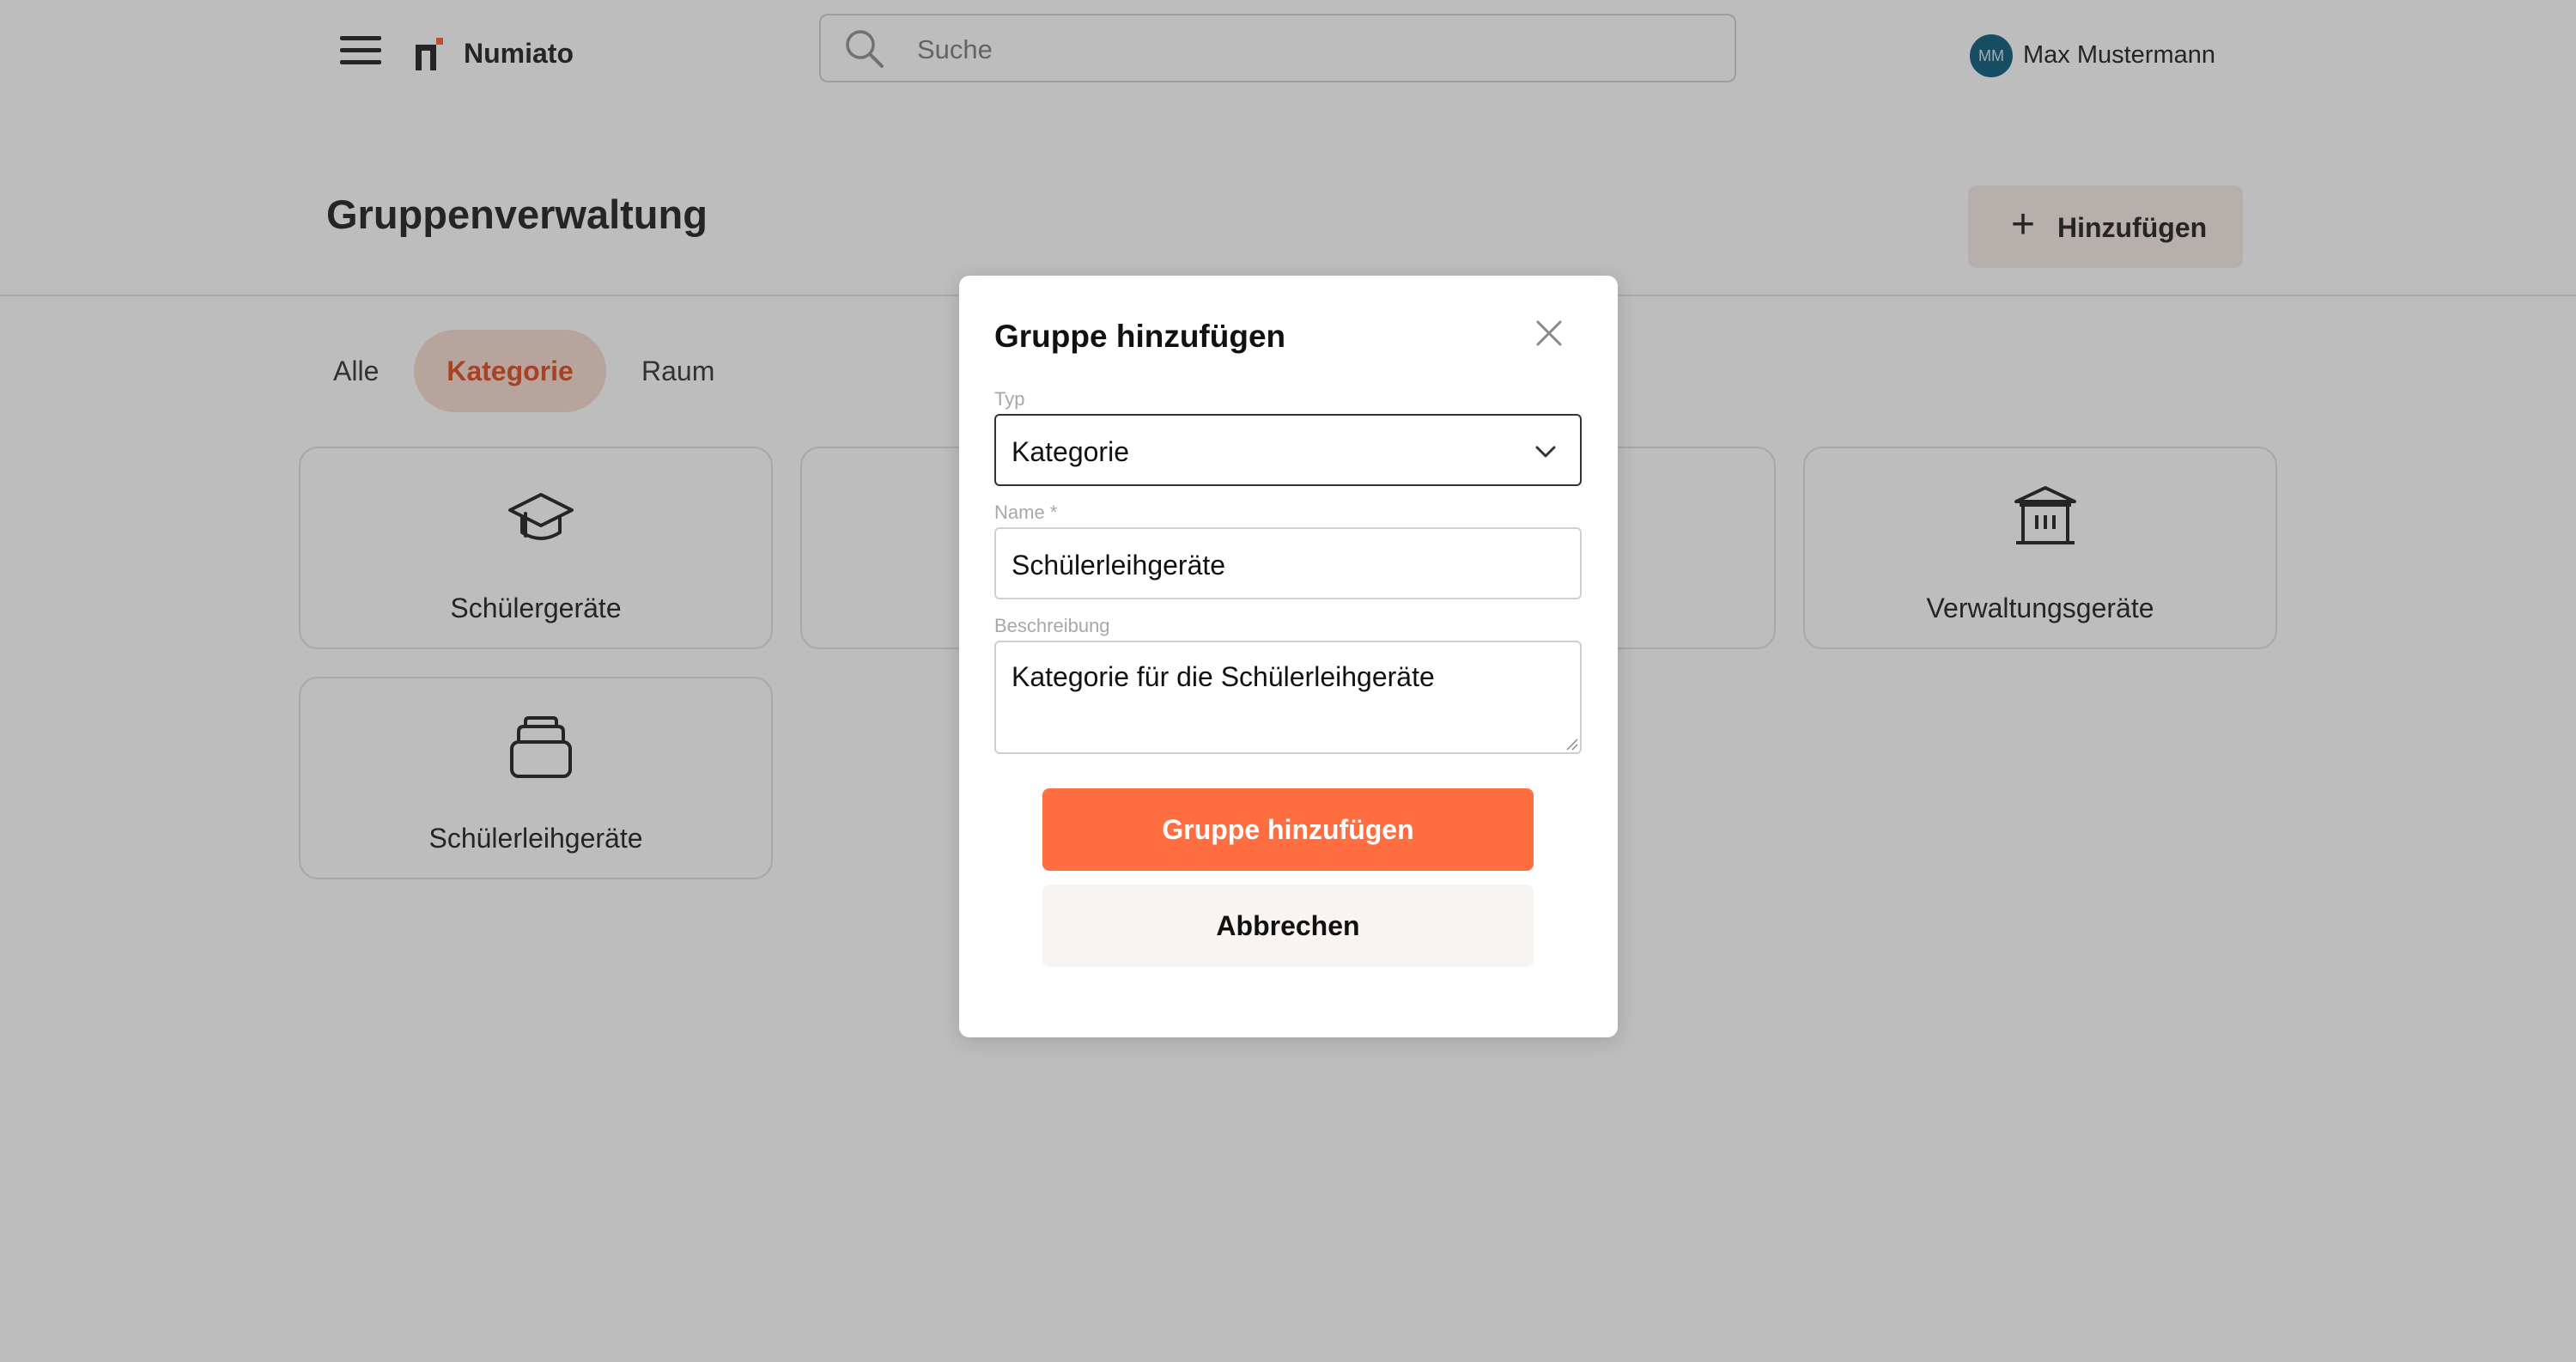  I want to click on name-field: Schülerleihgeräte, so click(1288, 563).